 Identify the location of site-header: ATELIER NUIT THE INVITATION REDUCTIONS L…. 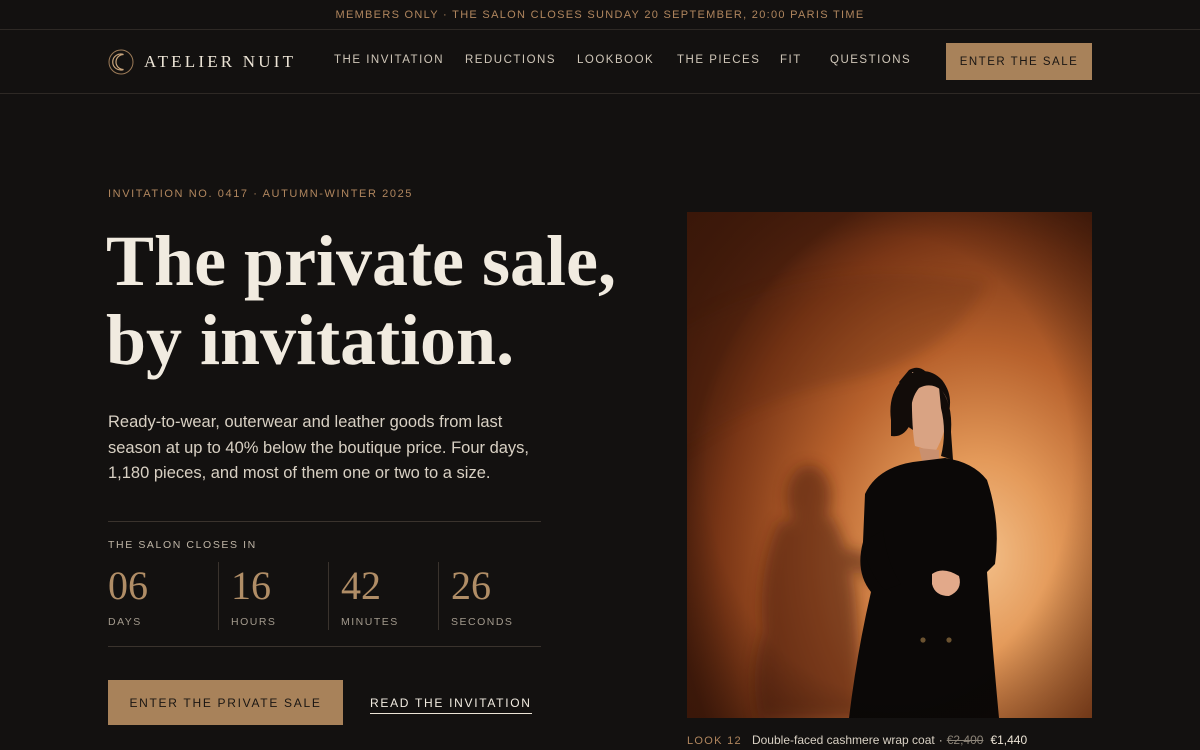
(600, 62).